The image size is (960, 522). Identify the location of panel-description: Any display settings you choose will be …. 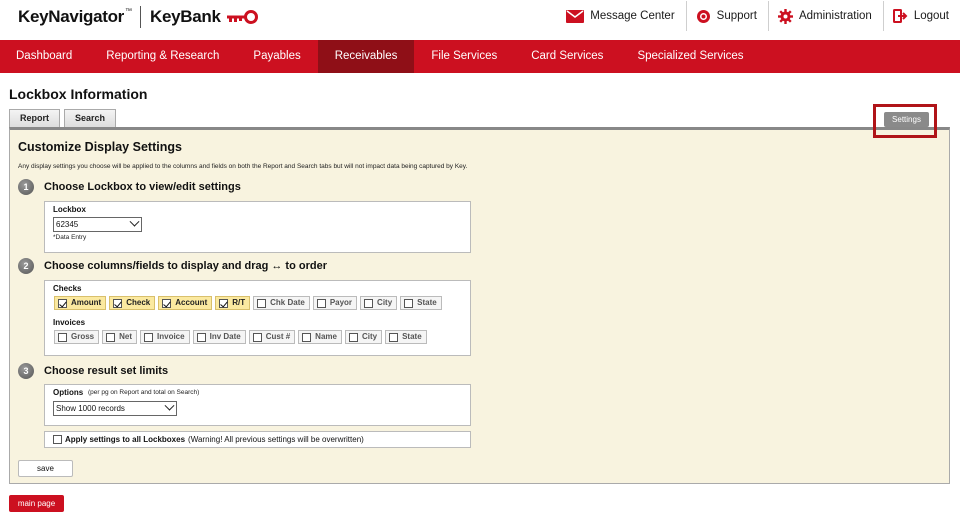
(243, 166).